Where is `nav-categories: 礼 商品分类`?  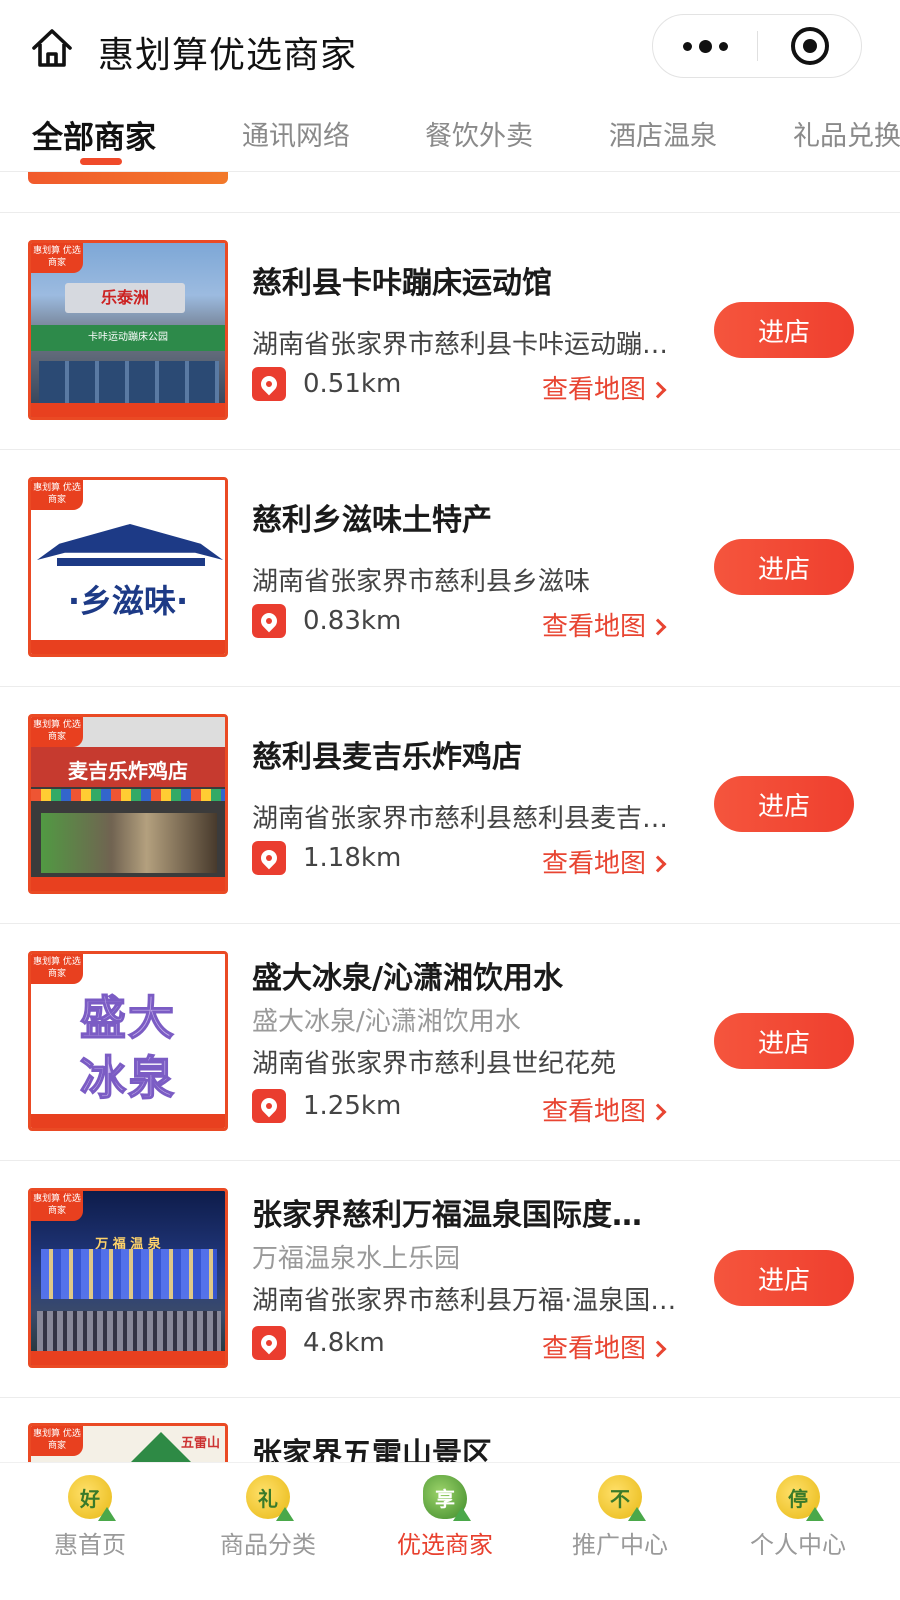
nav-categories: 礼 商品分类 is located at coordinates (268, 1531).